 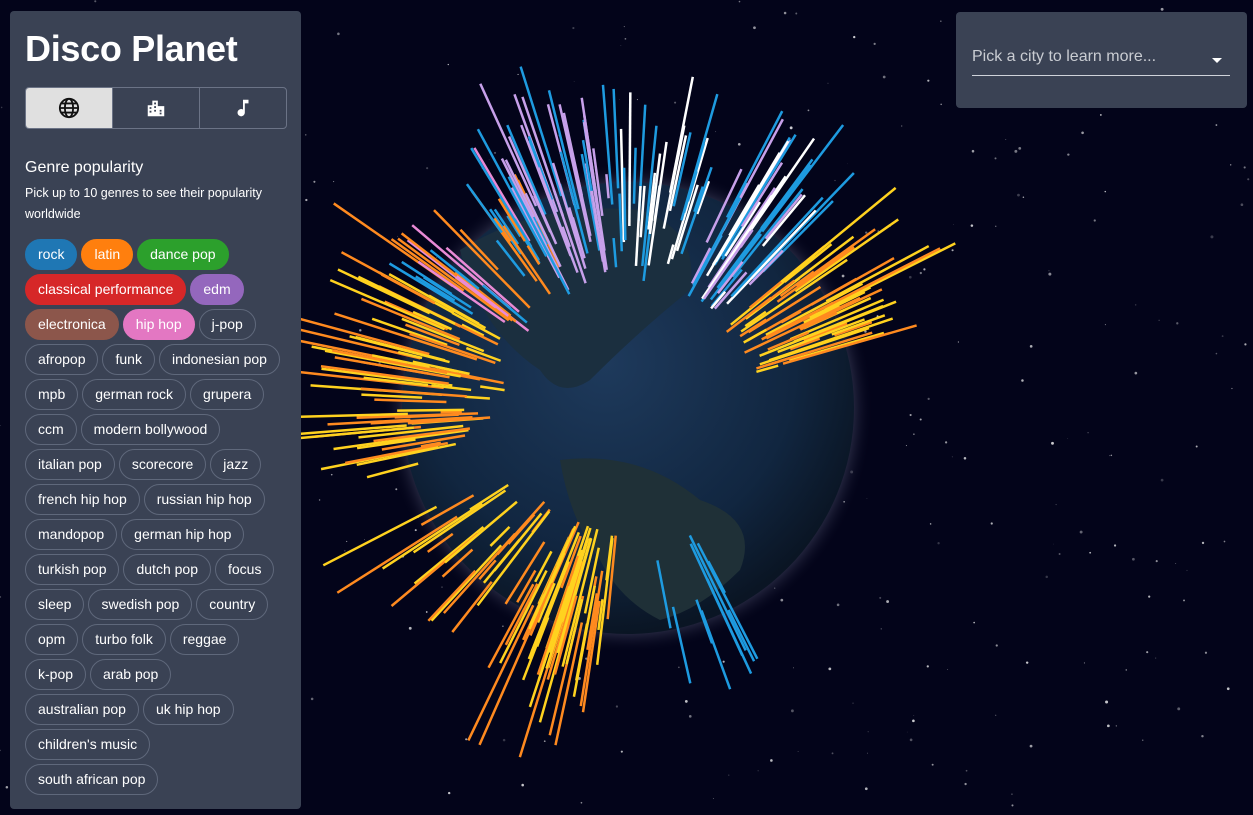 I want to click on genre-chip: turbo folk, so click(x=124, y=639).